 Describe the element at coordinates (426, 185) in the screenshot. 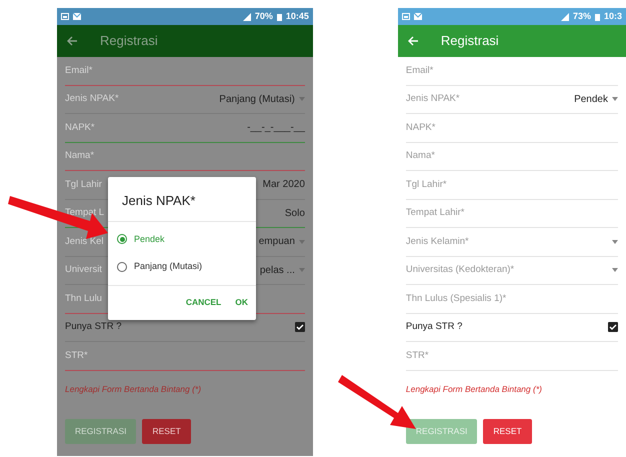

I see `field-label: Tgl Lahir*` at that location.